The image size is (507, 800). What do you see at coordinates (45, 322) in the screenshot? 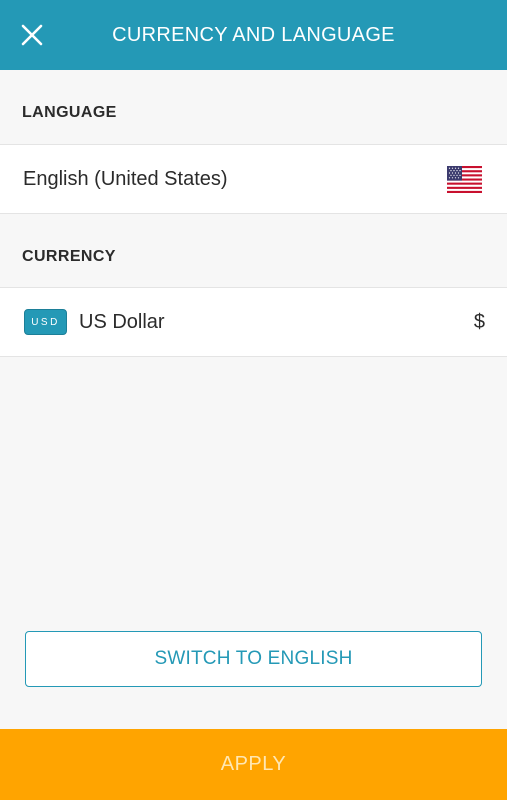
I see `currency-code-badge: USD` at bounding box center [45, 322].